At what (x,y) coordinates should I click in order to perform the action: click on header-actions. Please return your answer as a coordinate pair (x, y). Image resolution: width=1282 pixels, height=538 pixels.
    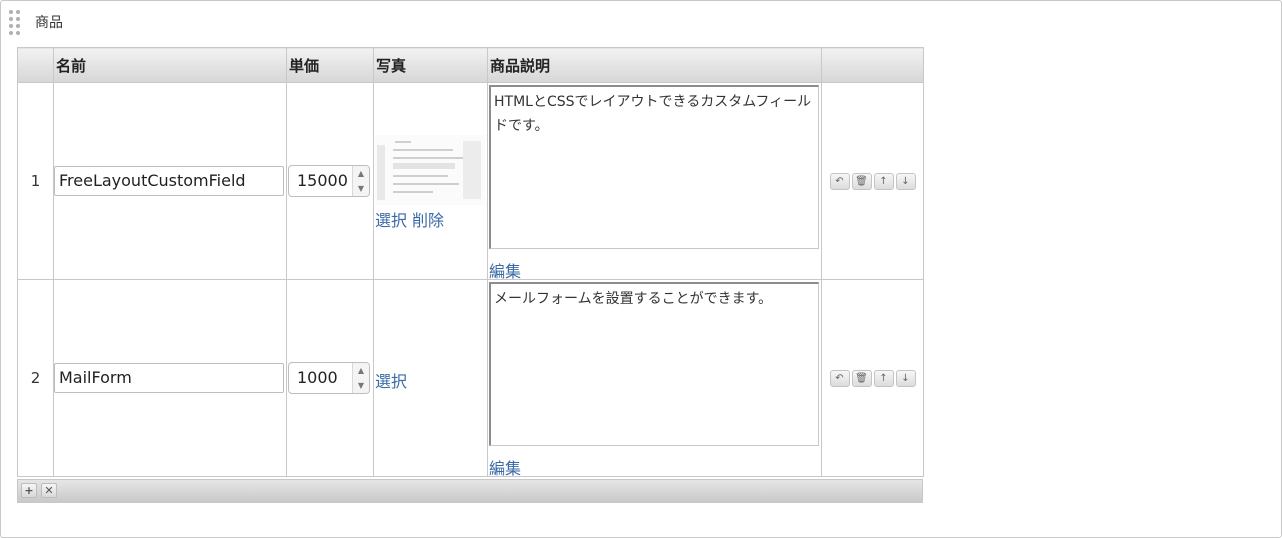
    Looking at the image, I should click on (872, 65).